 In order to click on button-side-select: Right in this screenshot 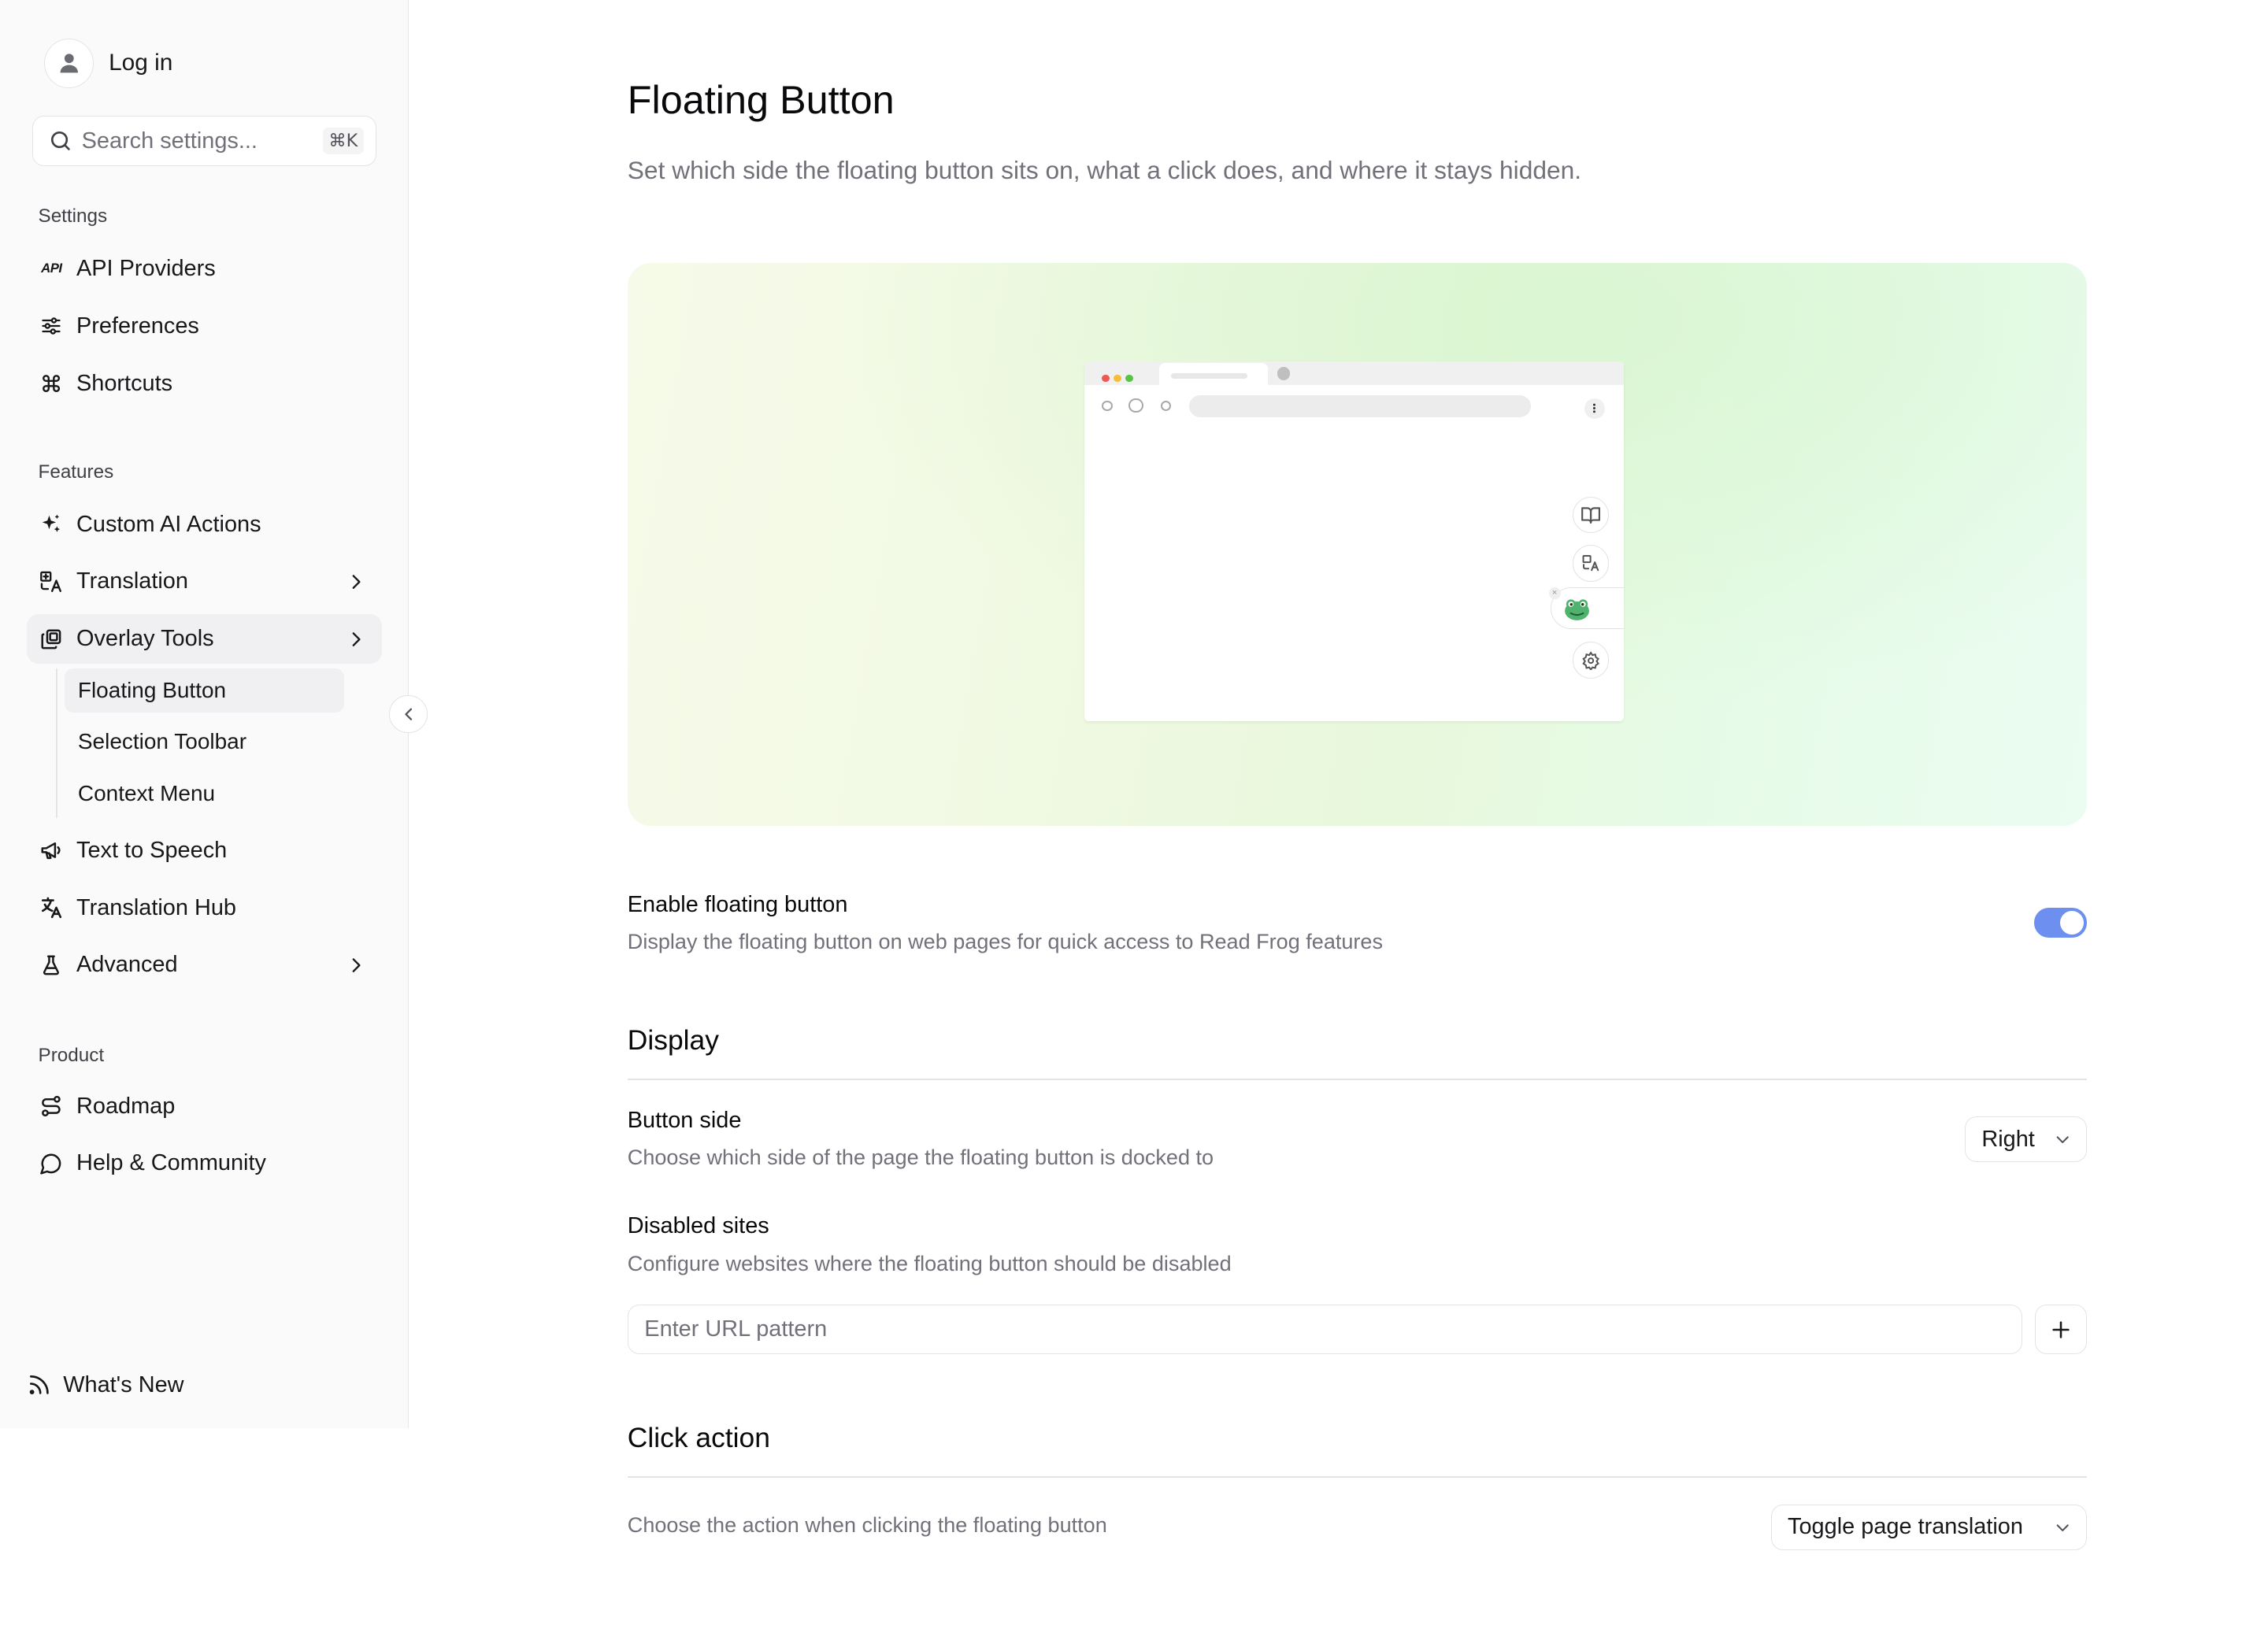, I will do `click(2025, 1139)`.